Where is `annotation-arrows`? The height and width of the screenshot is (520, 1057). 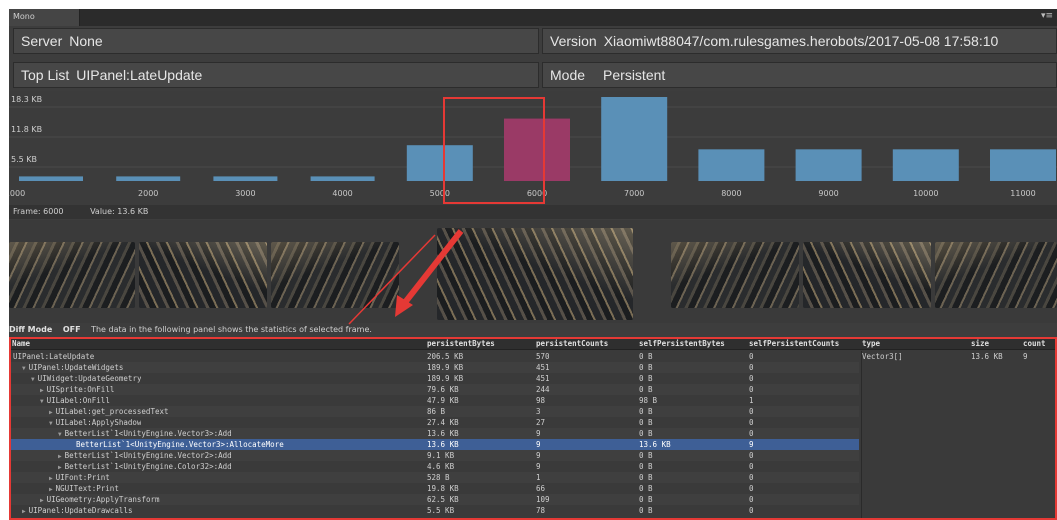
annotation-arrows is located at coordinates (406, 277).